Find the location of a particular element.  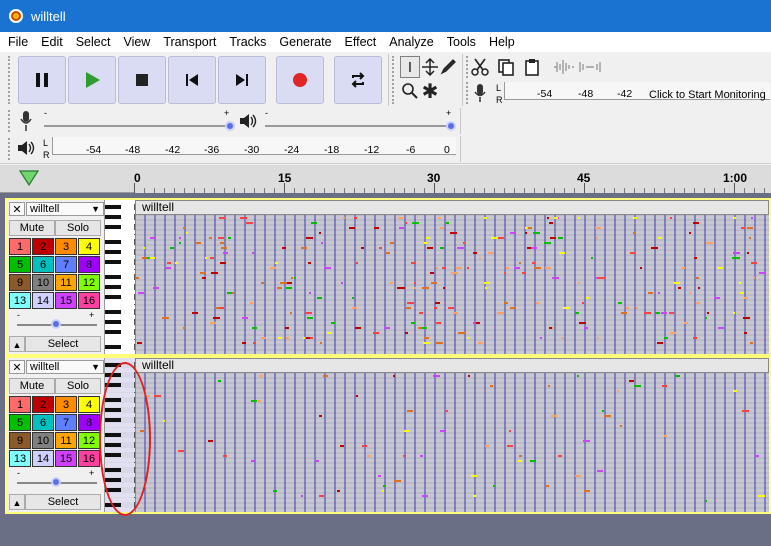

timeline: 0 15 30 45 1:00 is located at coordinates (385, 179).